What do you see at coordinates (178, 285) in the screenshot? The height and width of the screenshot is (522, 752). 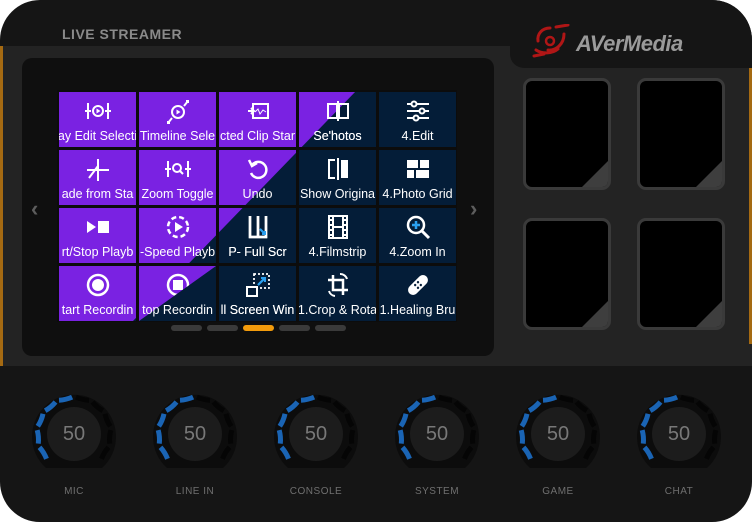 I see `record-stop-icon` at bounding box center [178, 285].